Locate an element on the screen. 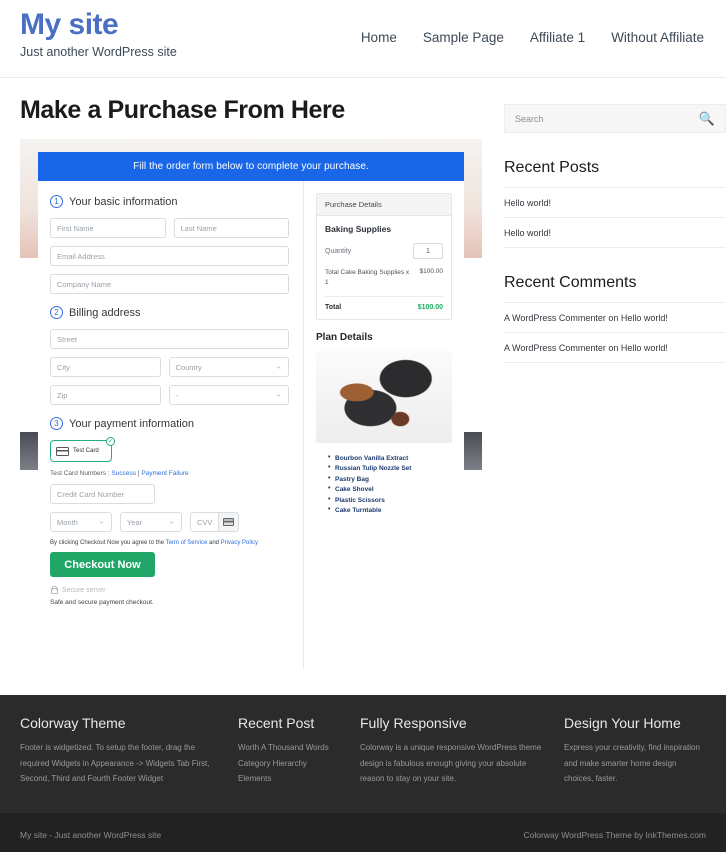 The height and width of the screenshot is (852, 726). country-select-value: Country is located at coordinates (188, 367).